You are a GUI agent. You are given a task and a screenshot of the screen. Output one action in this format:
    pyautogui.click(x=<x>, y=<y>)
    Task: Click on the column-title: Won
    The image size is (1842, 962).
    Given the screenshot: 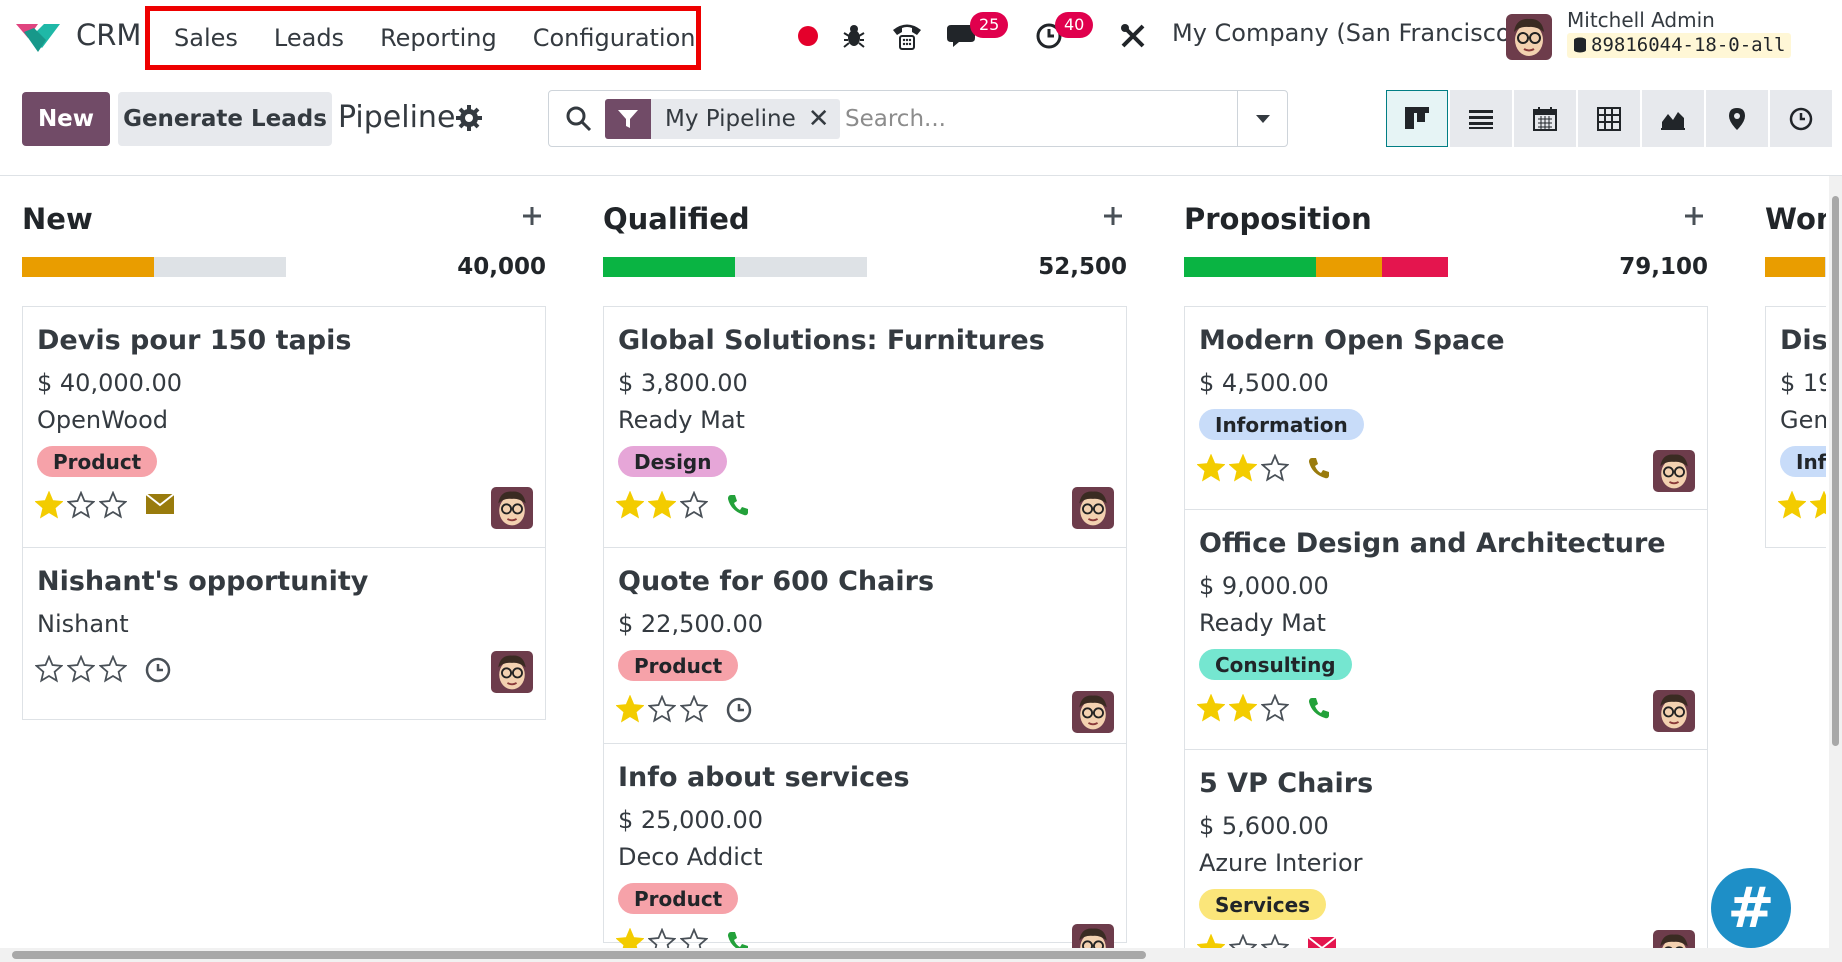 What is the action you would take?
    pyautogui.click(x=1795, y=219)
    